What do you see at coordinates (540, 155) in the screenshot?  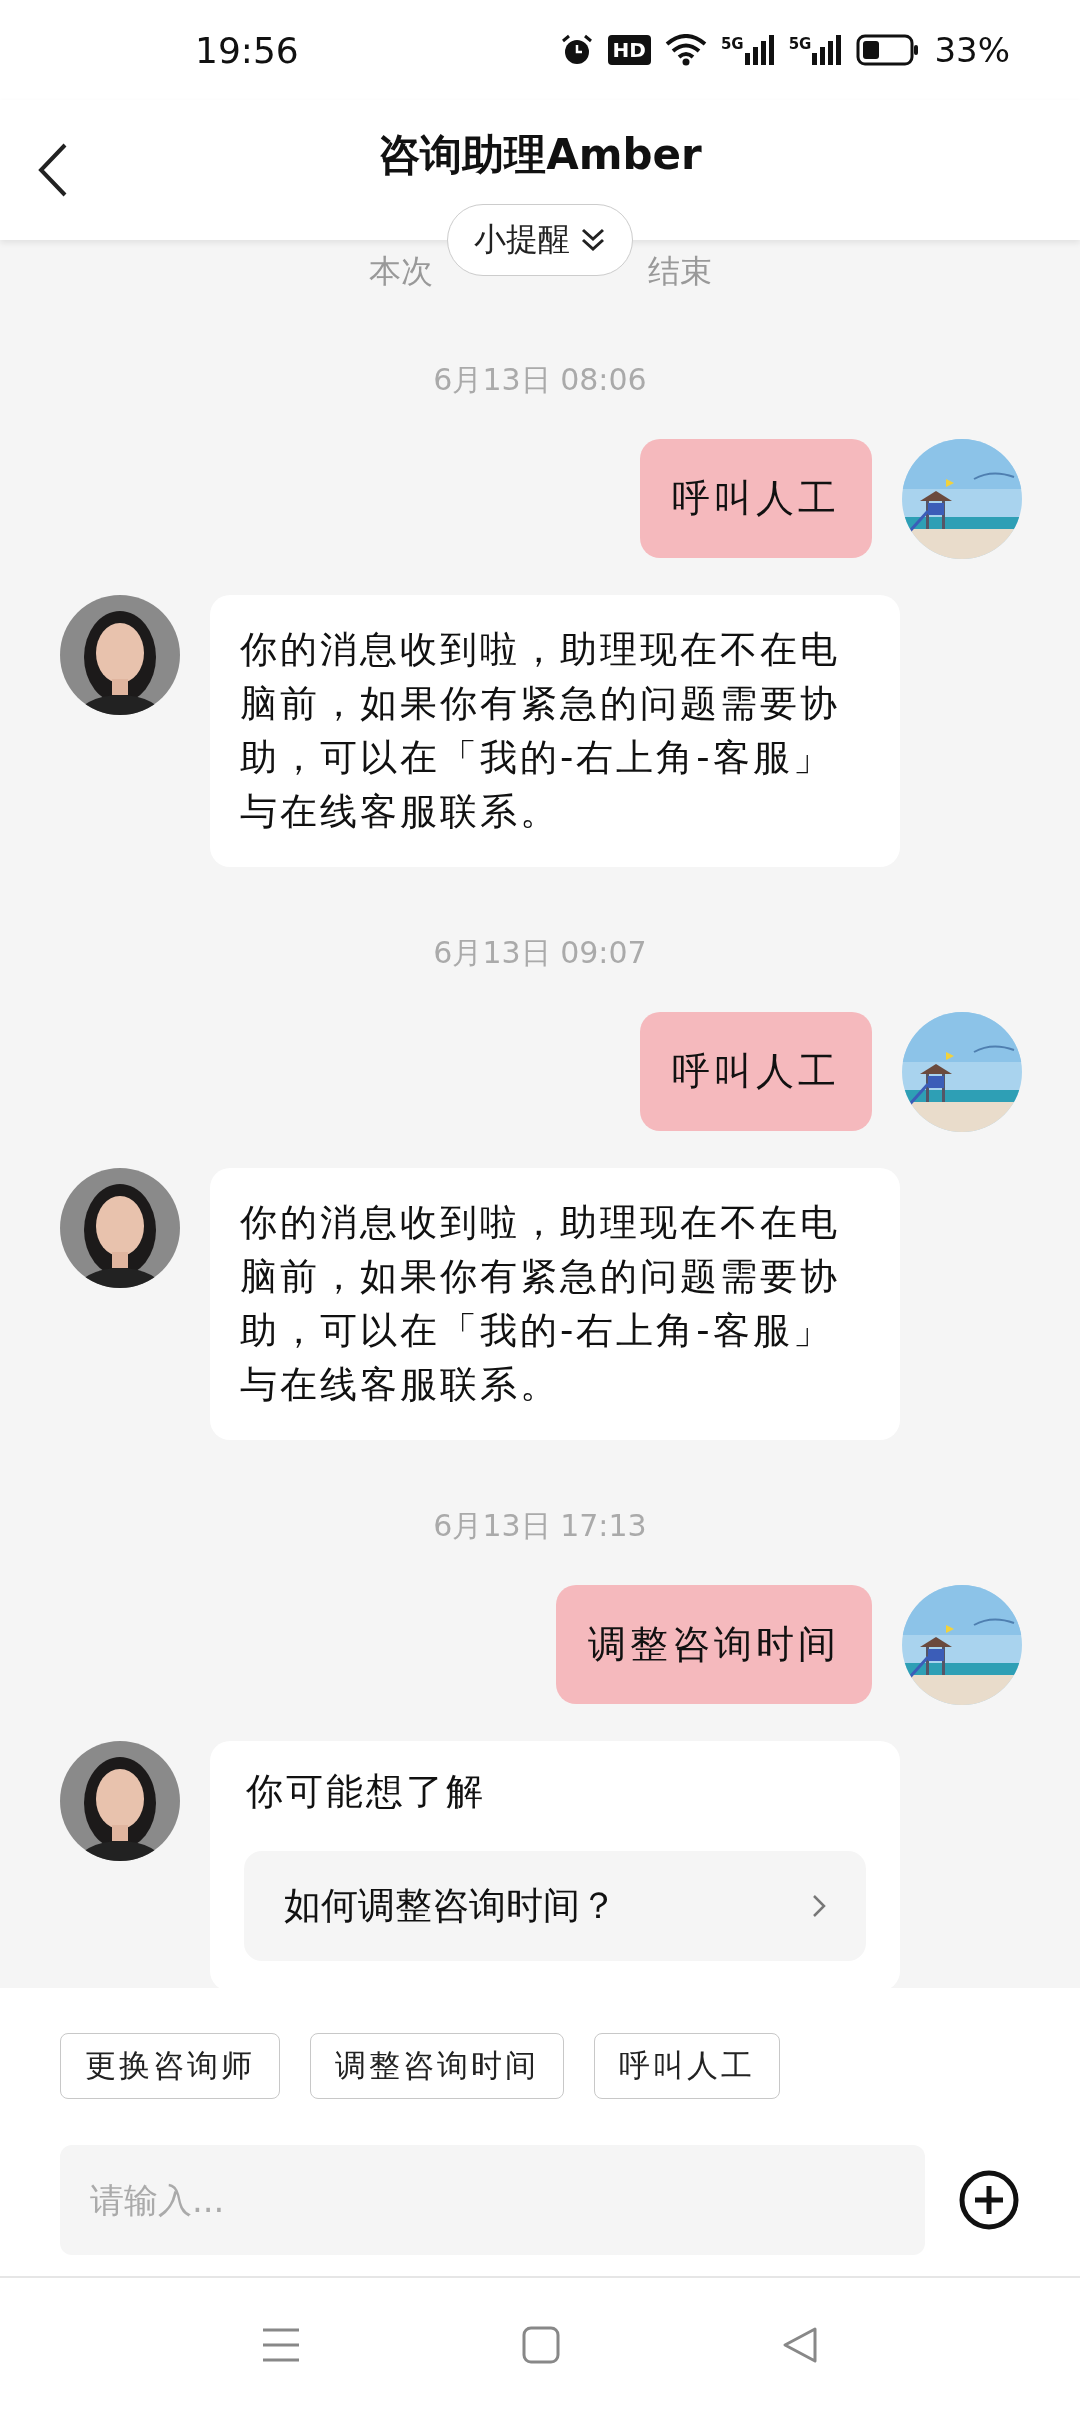 I see `chat-title: 咨询助理Amber` at bounding box center [540, 155].